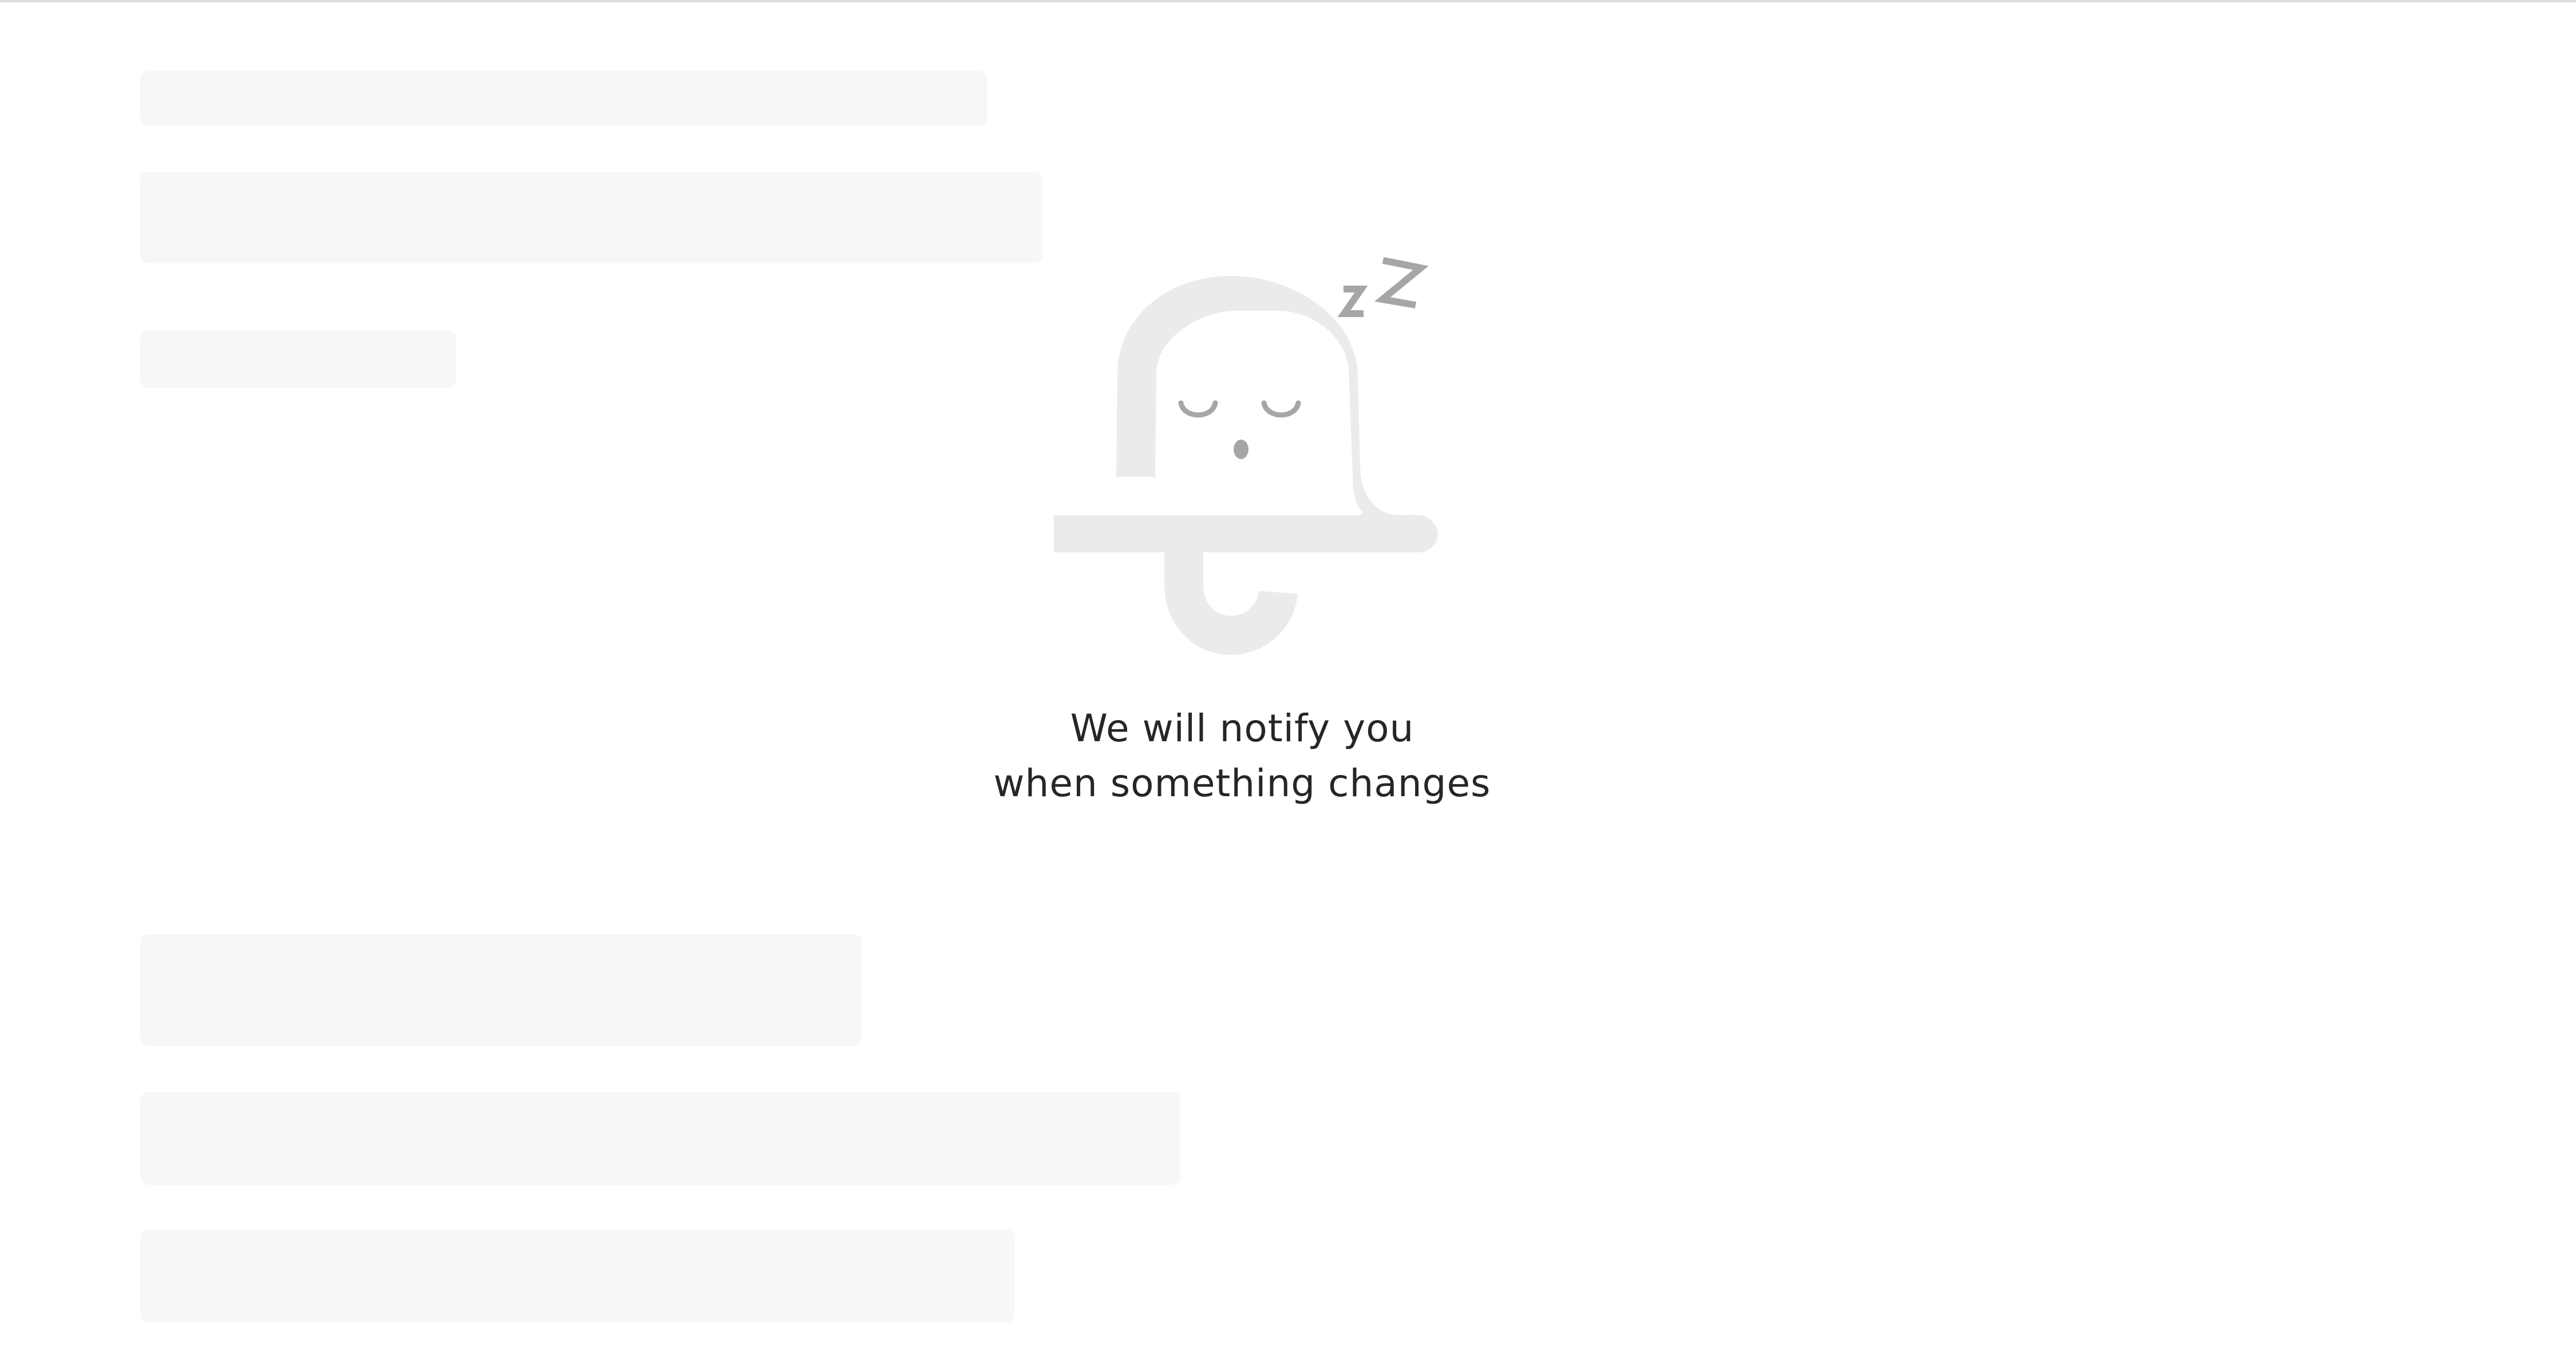  I want to click on bell-base, so click(1238, 533).